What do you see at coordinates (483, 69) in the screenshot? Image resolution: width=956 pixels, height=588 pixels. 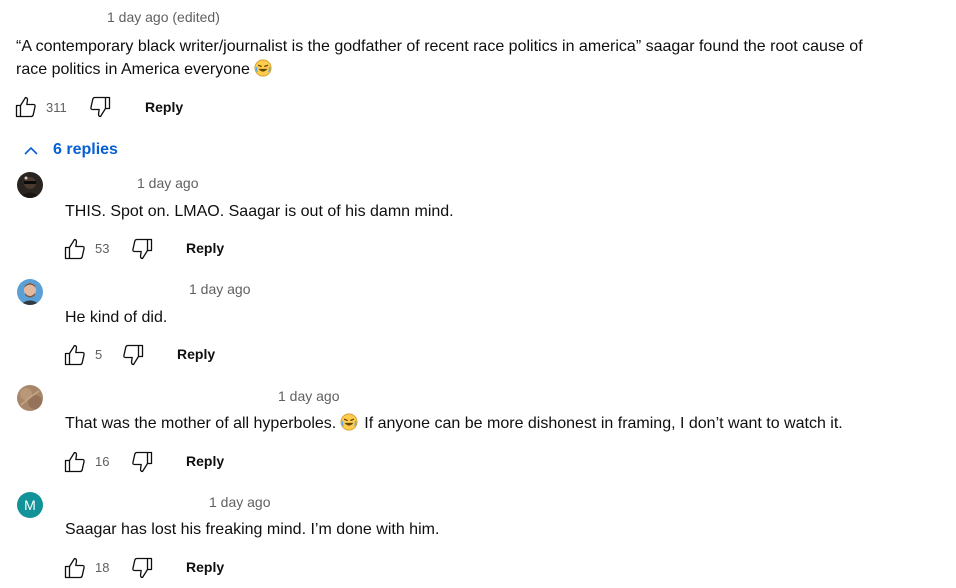 I see `comment-text-line2: race politics in America everyone` at bounding box center [483, 69].